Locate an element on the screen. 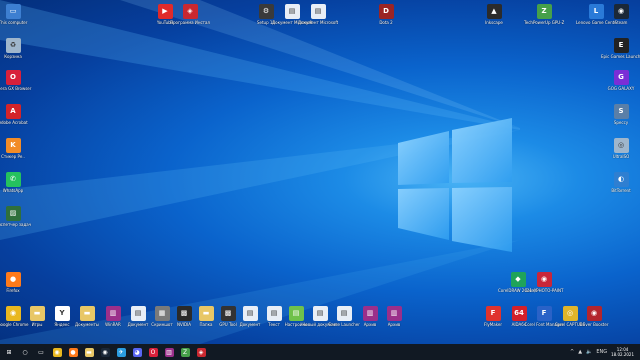 Image resolution: width=640 pixels, height=360 pixels. desktop-icon-driver-booster: ◉ Driver Booster is located at coordinates (594, 316).